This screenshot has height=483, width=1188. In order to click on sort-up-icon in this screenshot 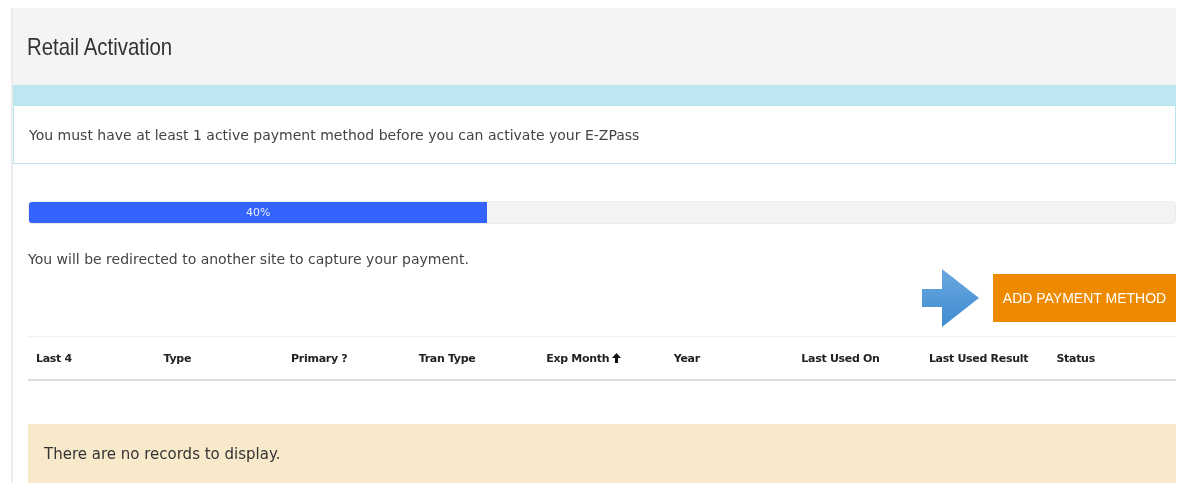, I will do `click(617, 358)`.